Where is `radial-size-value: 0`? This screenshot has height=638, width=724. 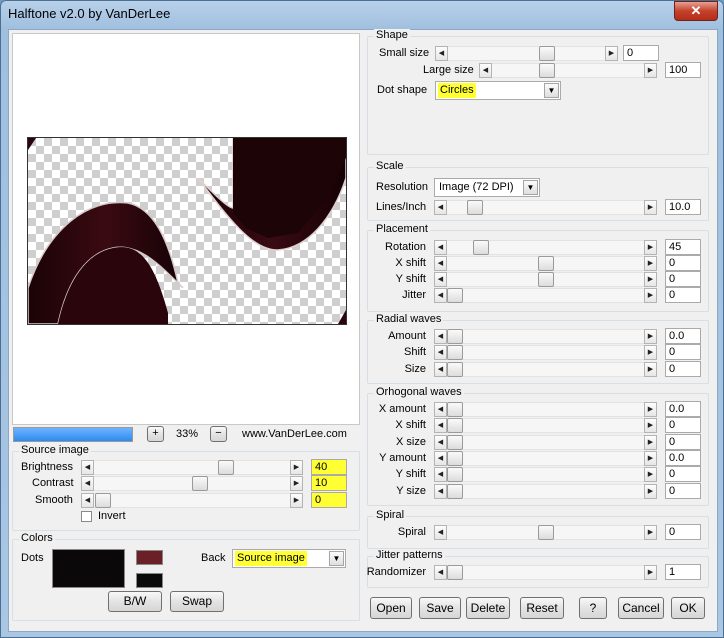 radial-size-value: 0 is located at coordinates (683, 369).